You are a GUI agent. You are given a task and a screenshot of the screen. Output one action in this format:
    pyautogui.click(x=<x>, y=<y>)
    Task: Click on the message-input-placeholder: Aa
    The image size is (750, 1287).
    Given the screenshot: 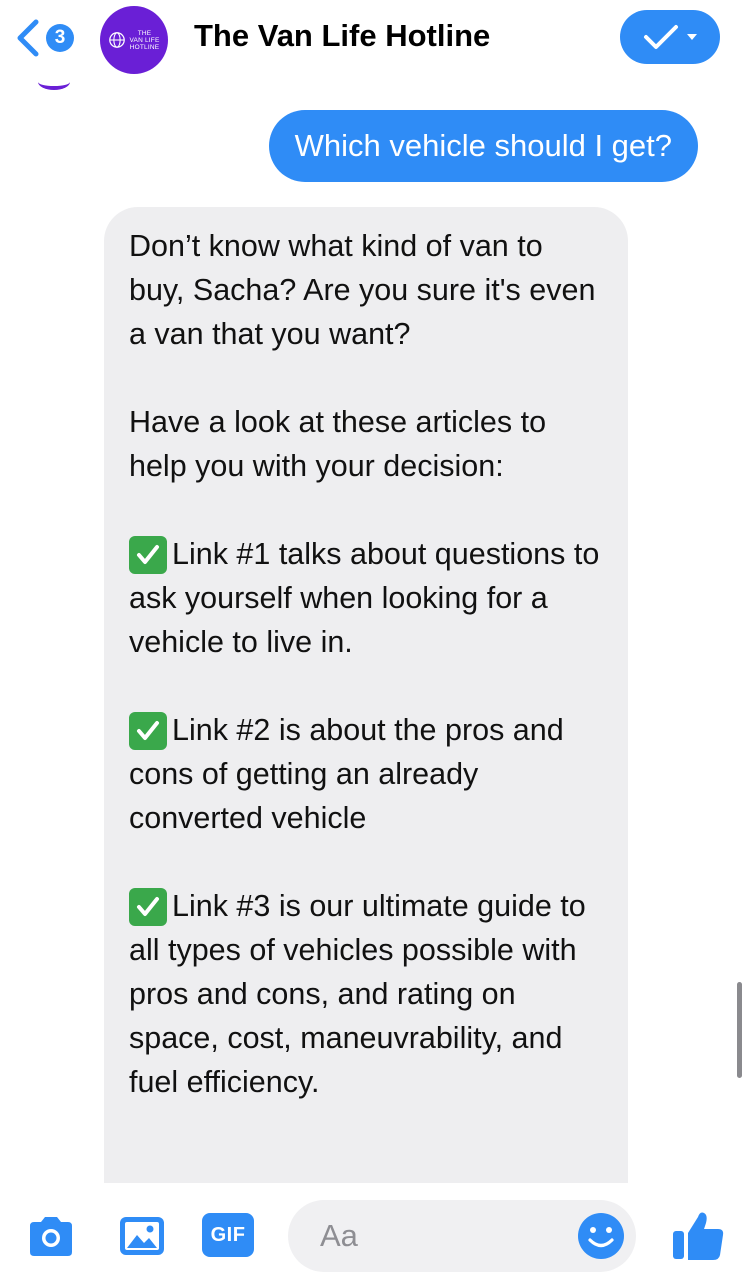 What is the action you would take?
    pyautogui.click(x=339, y=1235)
    